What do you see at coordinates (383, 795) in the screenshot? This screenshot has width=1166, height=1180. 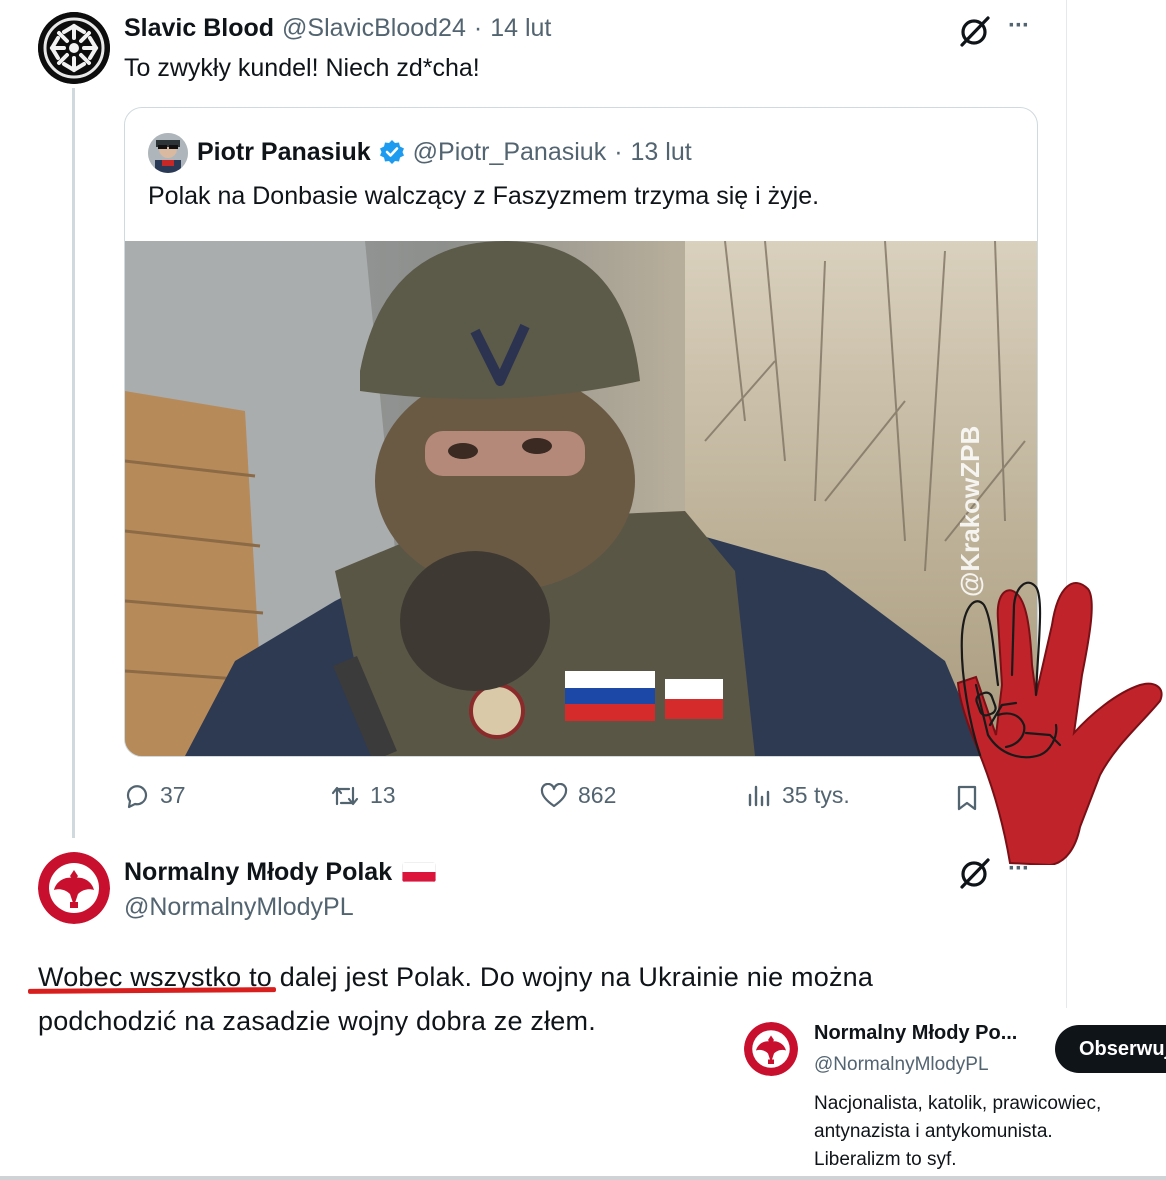 I see `retweet-count: 13` at bounding box center [383, 795].